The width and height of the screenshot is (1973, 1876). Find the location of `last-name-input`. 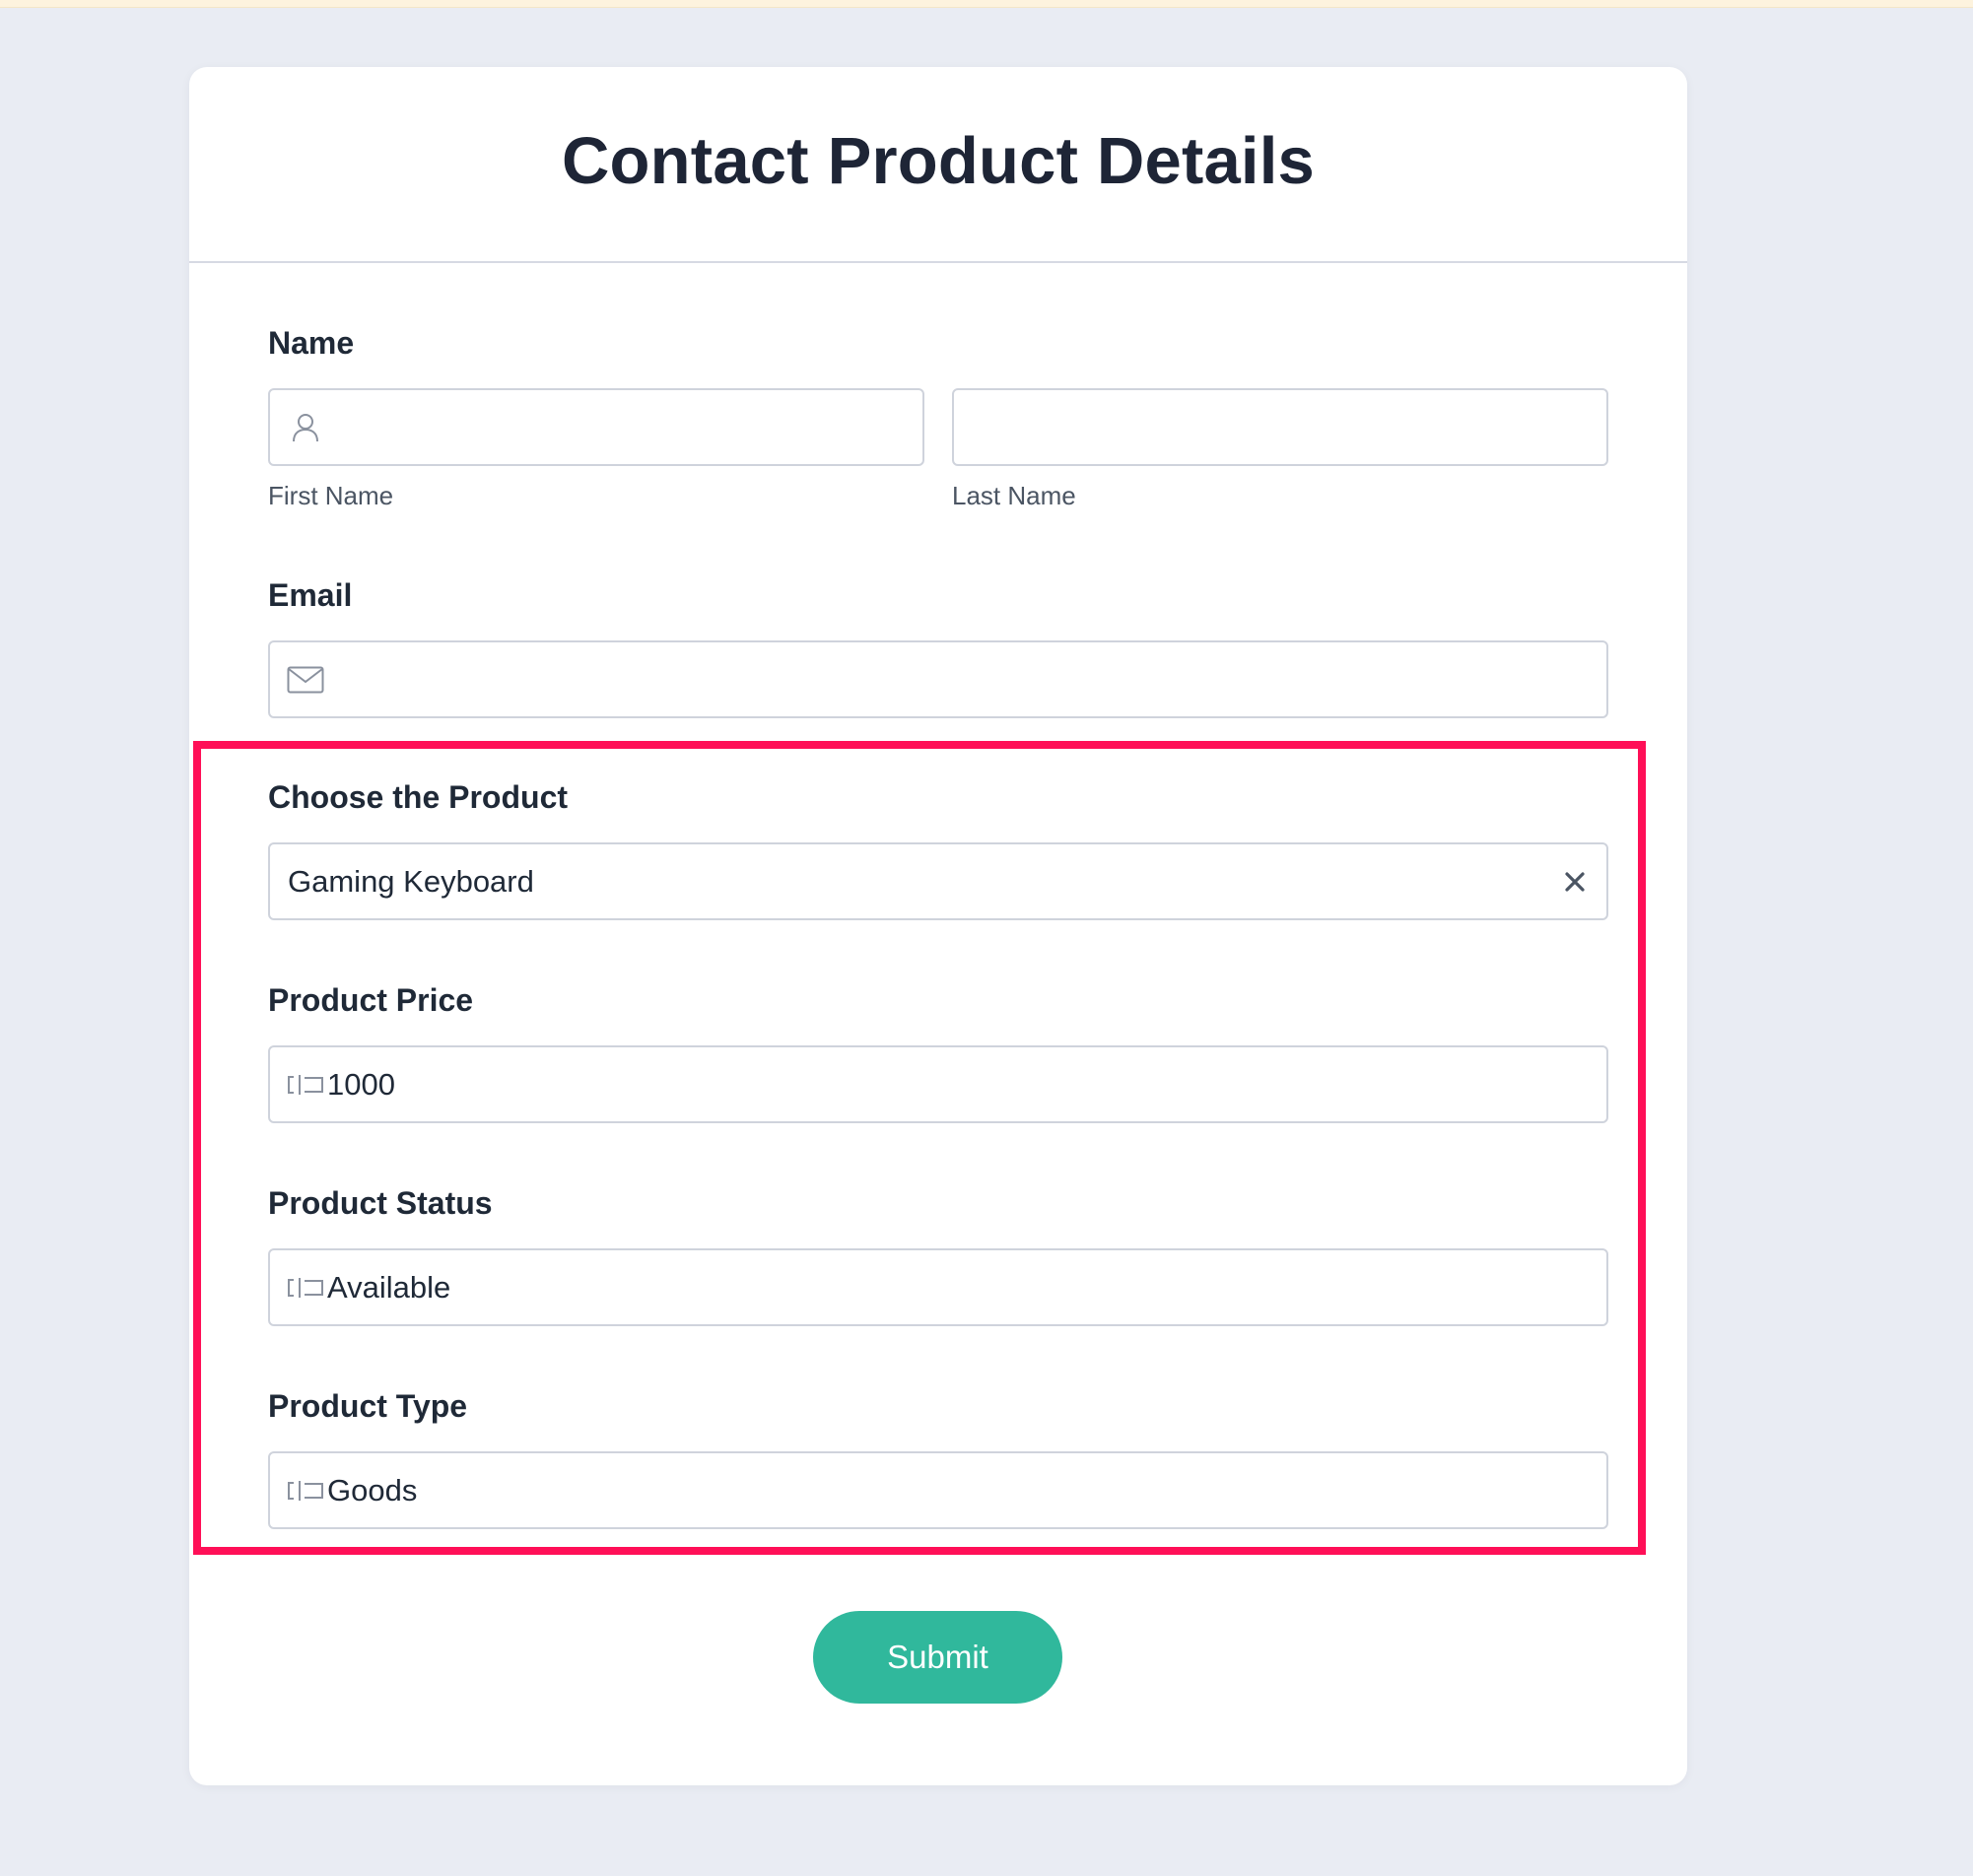

last-name-input is located at coordinates (1280, 427).